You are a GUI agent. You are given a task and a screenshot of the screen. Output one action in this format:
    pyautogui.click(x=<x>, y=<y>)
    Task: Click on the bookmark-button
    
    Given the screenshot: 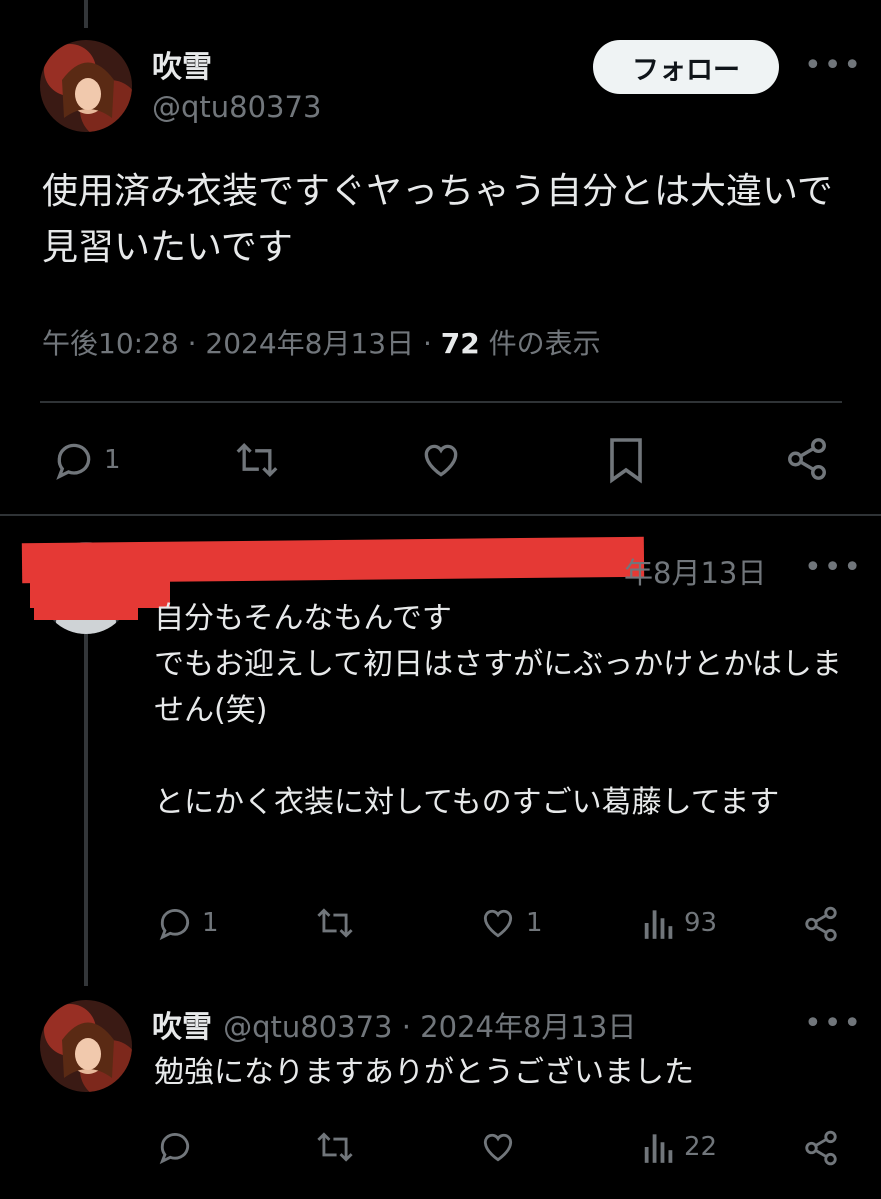 What is the action you would take?
    pyautogui.click(x=626, y=460)
    